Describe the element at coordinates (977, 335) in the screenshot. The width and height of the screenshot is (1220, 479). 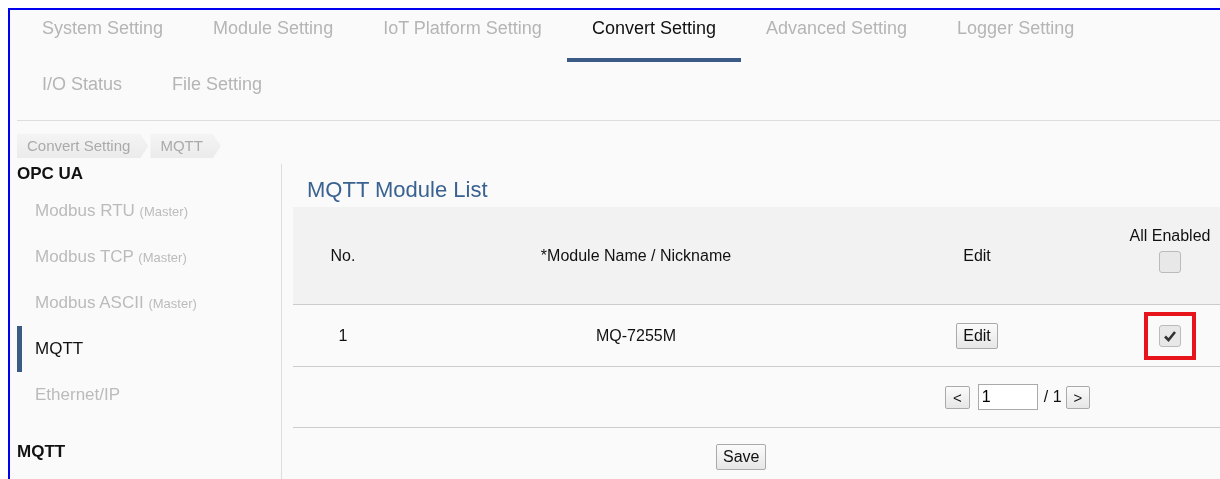
I see `edit-button: Edit` at that location.